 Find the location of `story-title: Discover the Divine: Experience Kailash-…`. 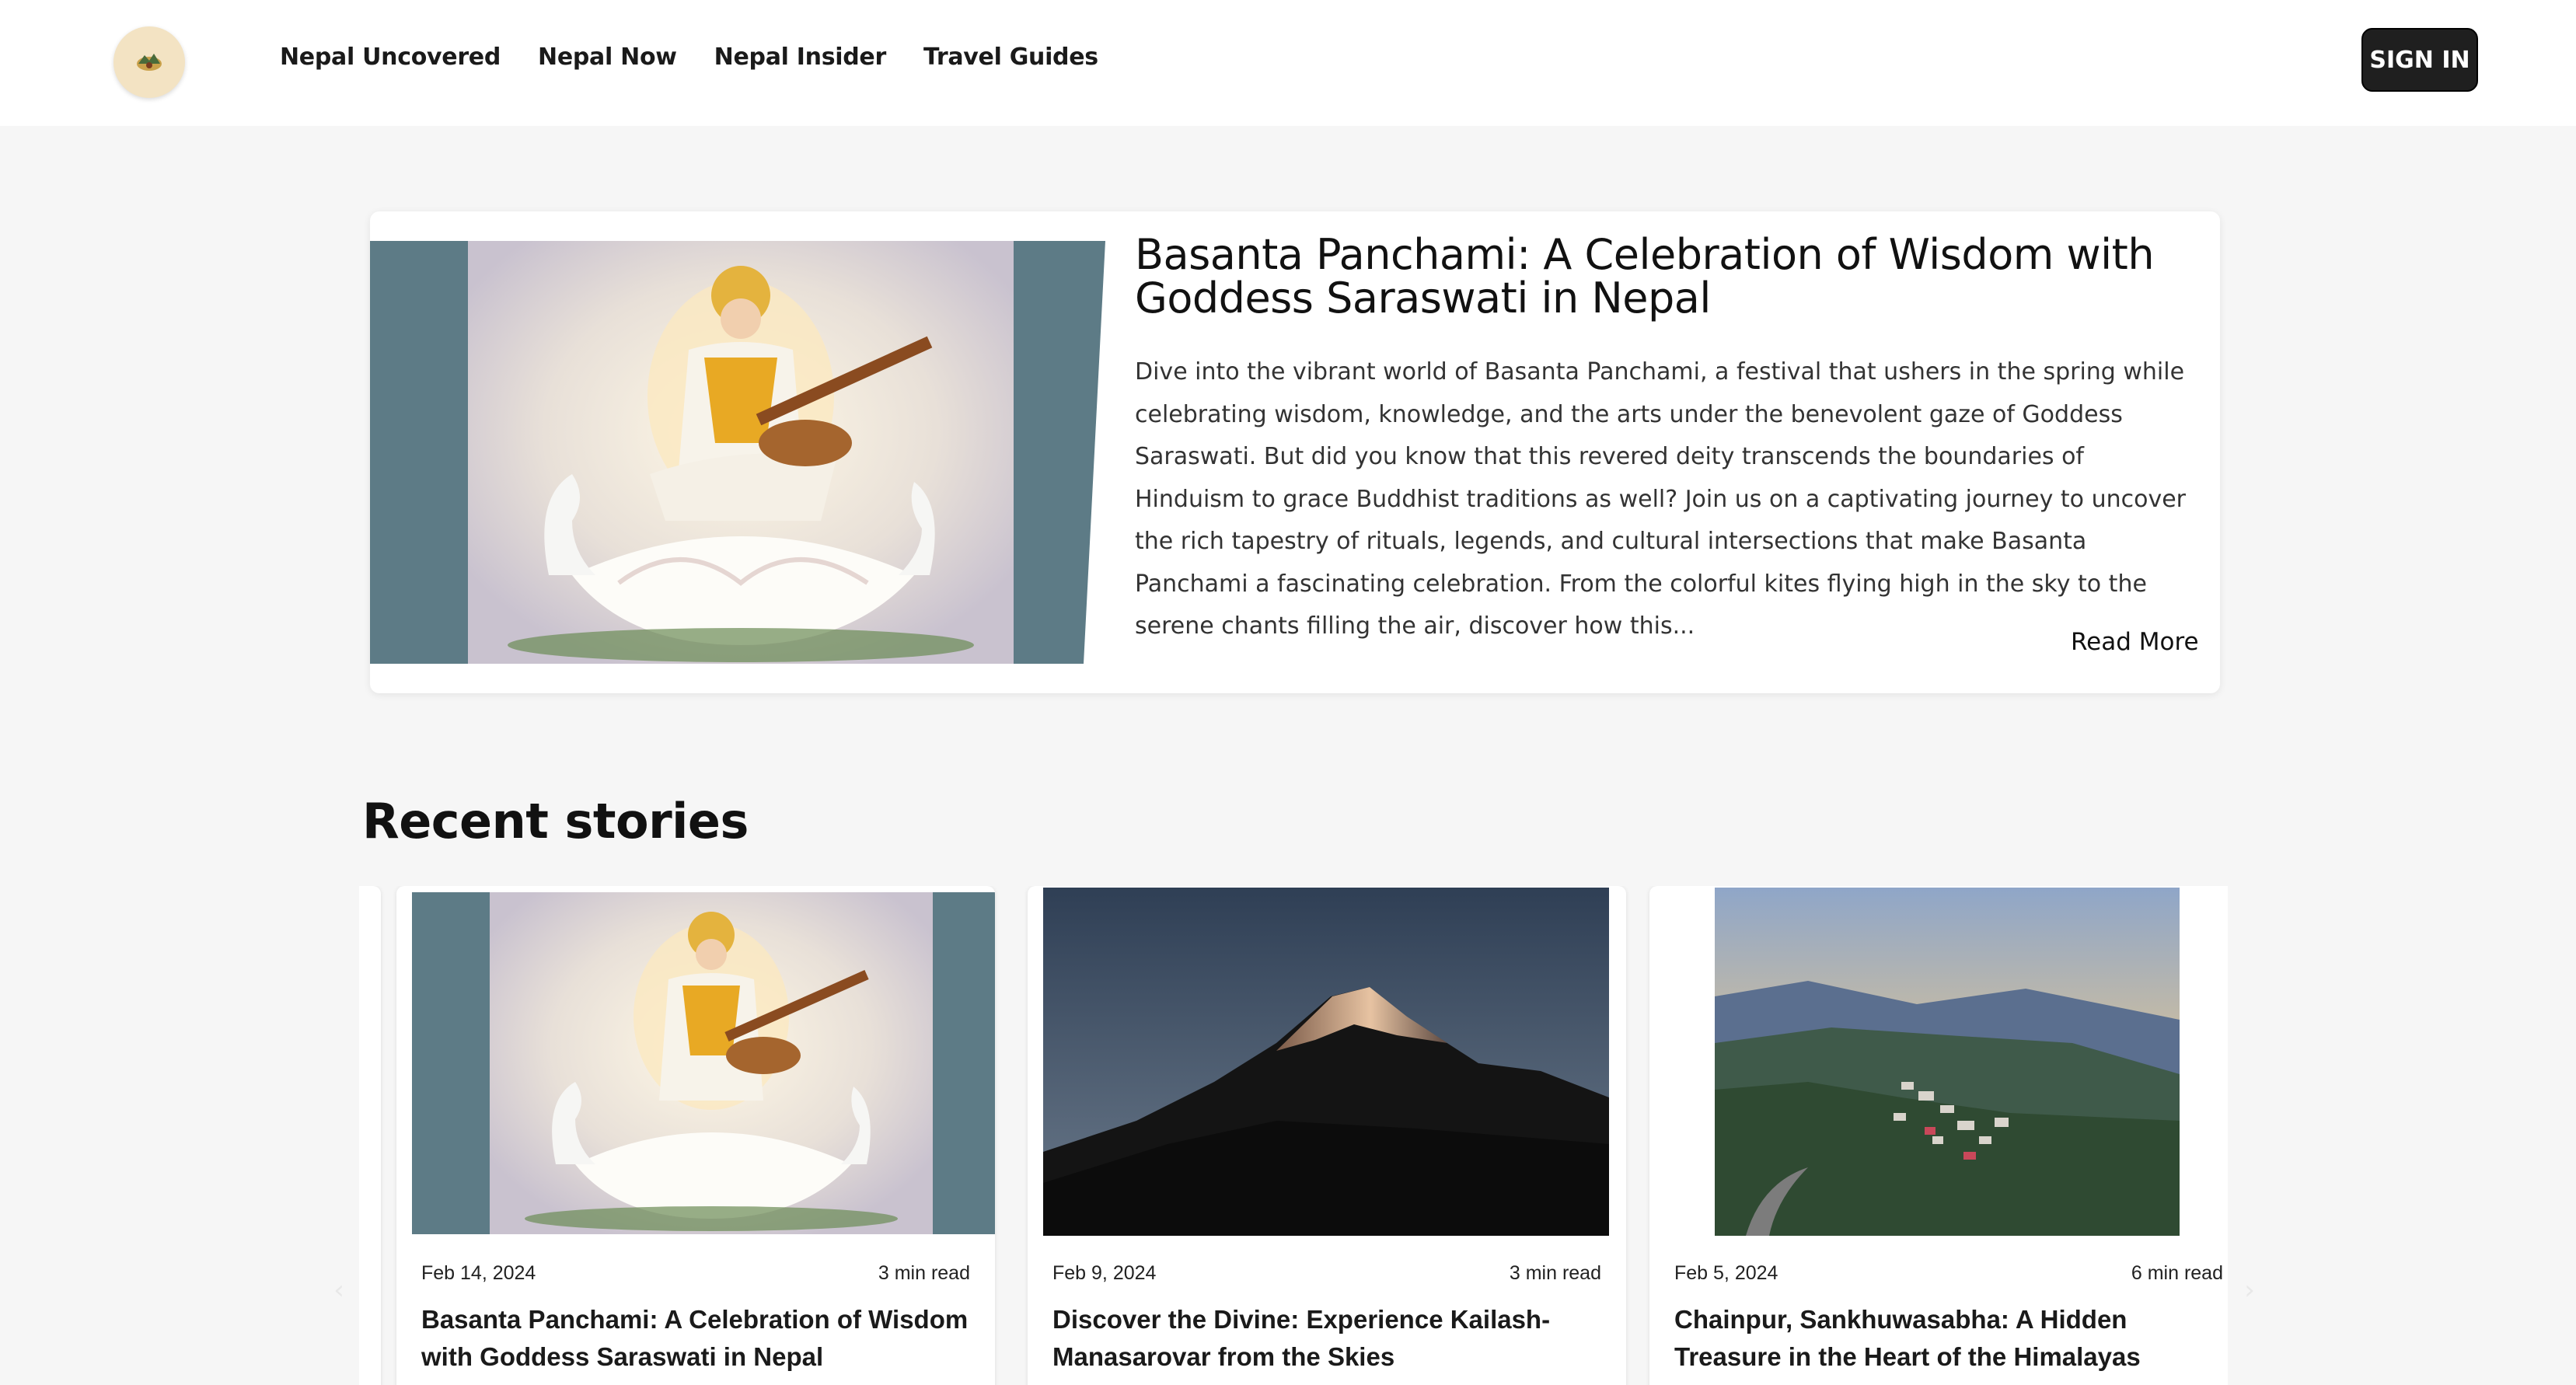

story-title: Discover the Divine: Experience Kailash-… is located at coordinates (1332, 1338).